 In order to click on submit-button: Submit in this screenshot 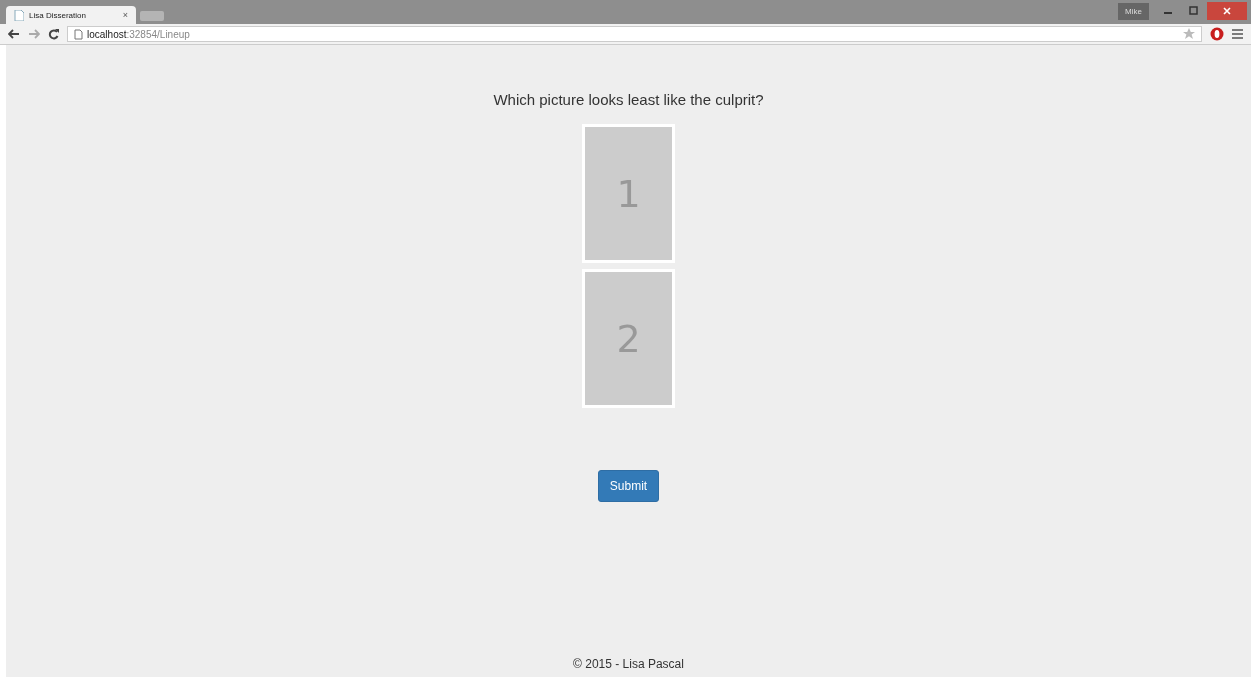, I will do `click(628, 486)`.